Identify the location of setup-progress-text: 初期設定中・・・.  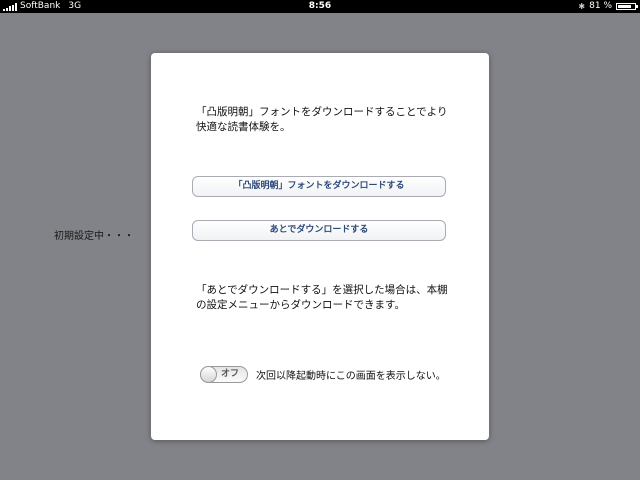
(94, 236).